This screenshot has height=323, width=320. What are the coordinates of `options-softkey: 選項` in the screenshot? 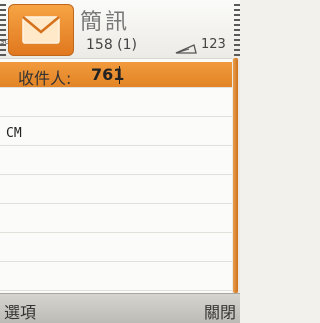 It's located at (20, 311).